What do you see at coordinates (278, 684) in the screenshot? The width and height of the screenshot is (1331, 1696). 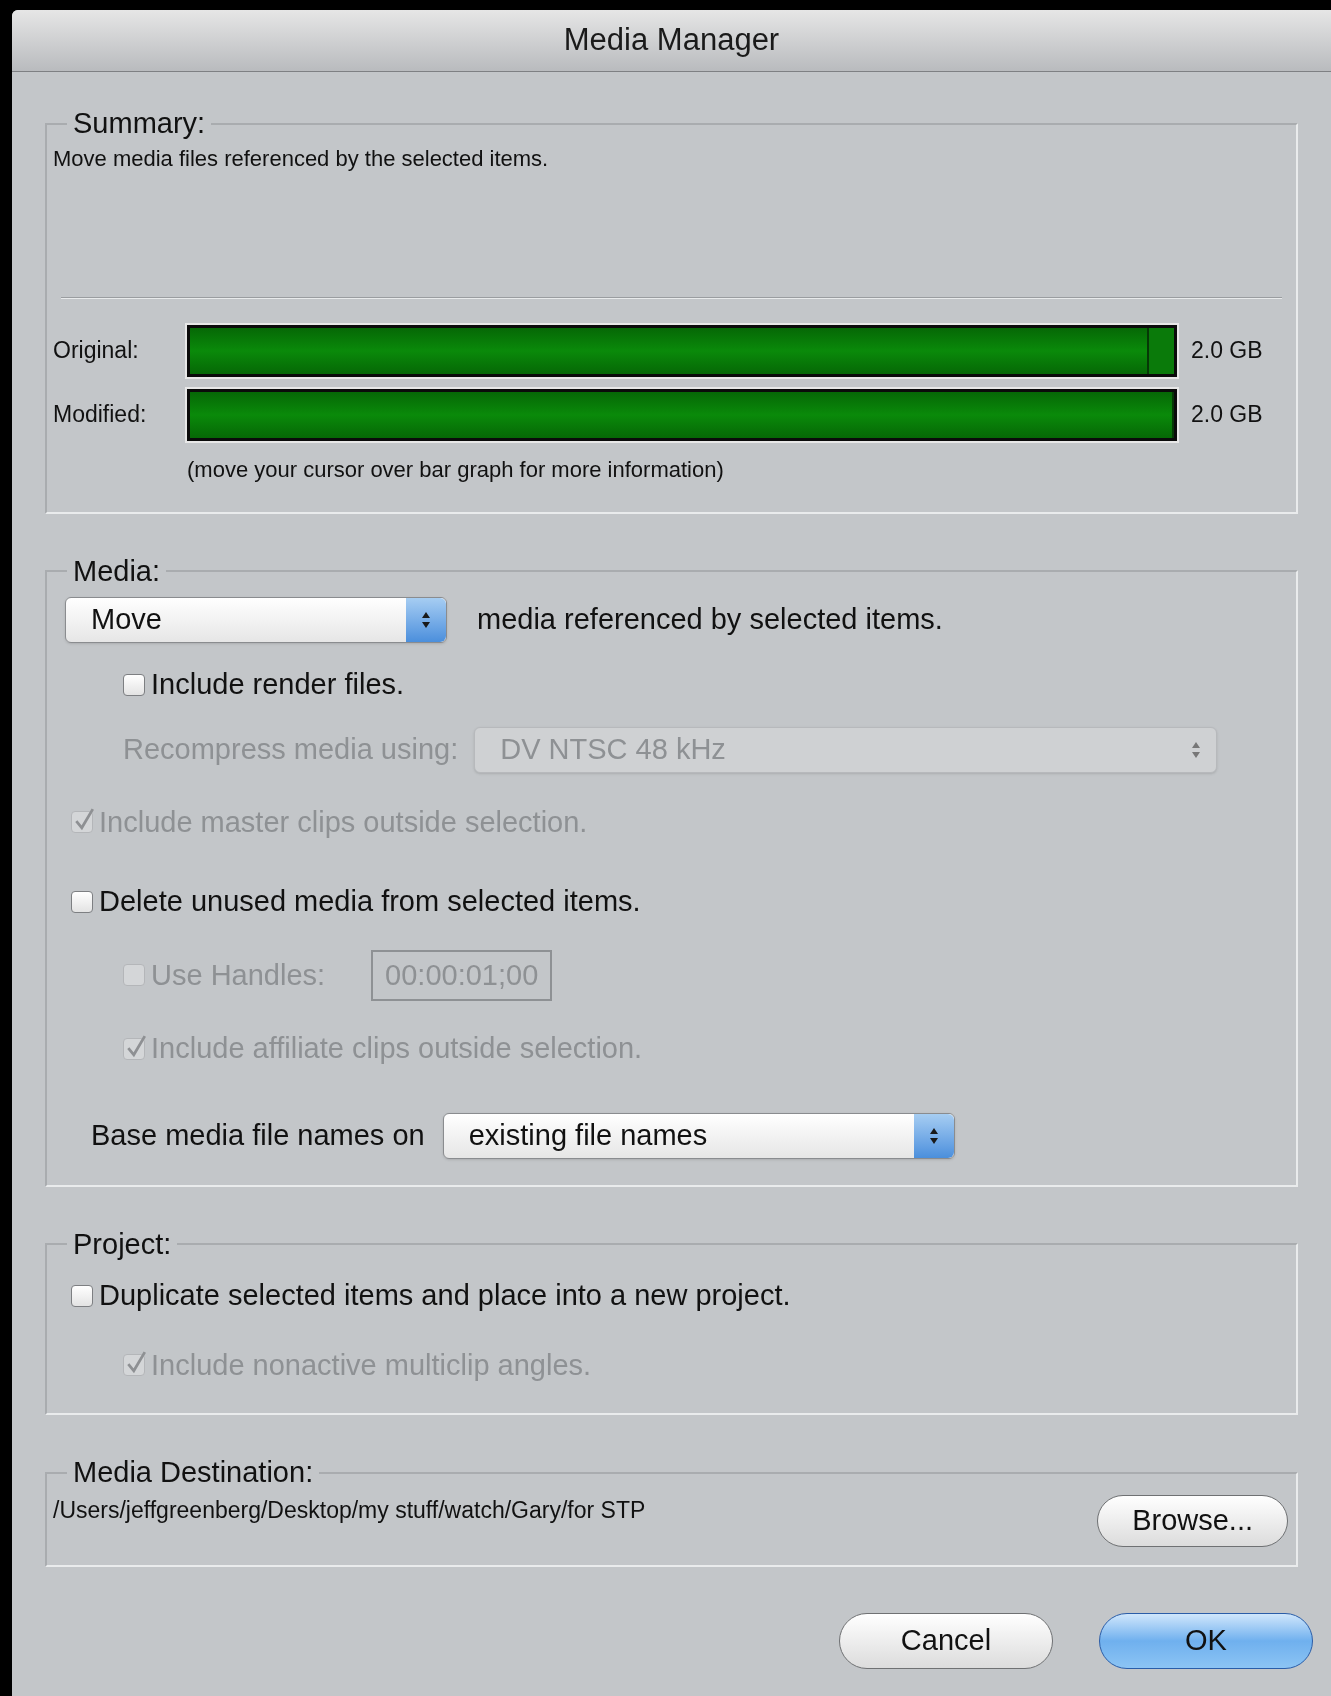 I see `checkbox-label: Include render files.` at bounding box center [278, 684].